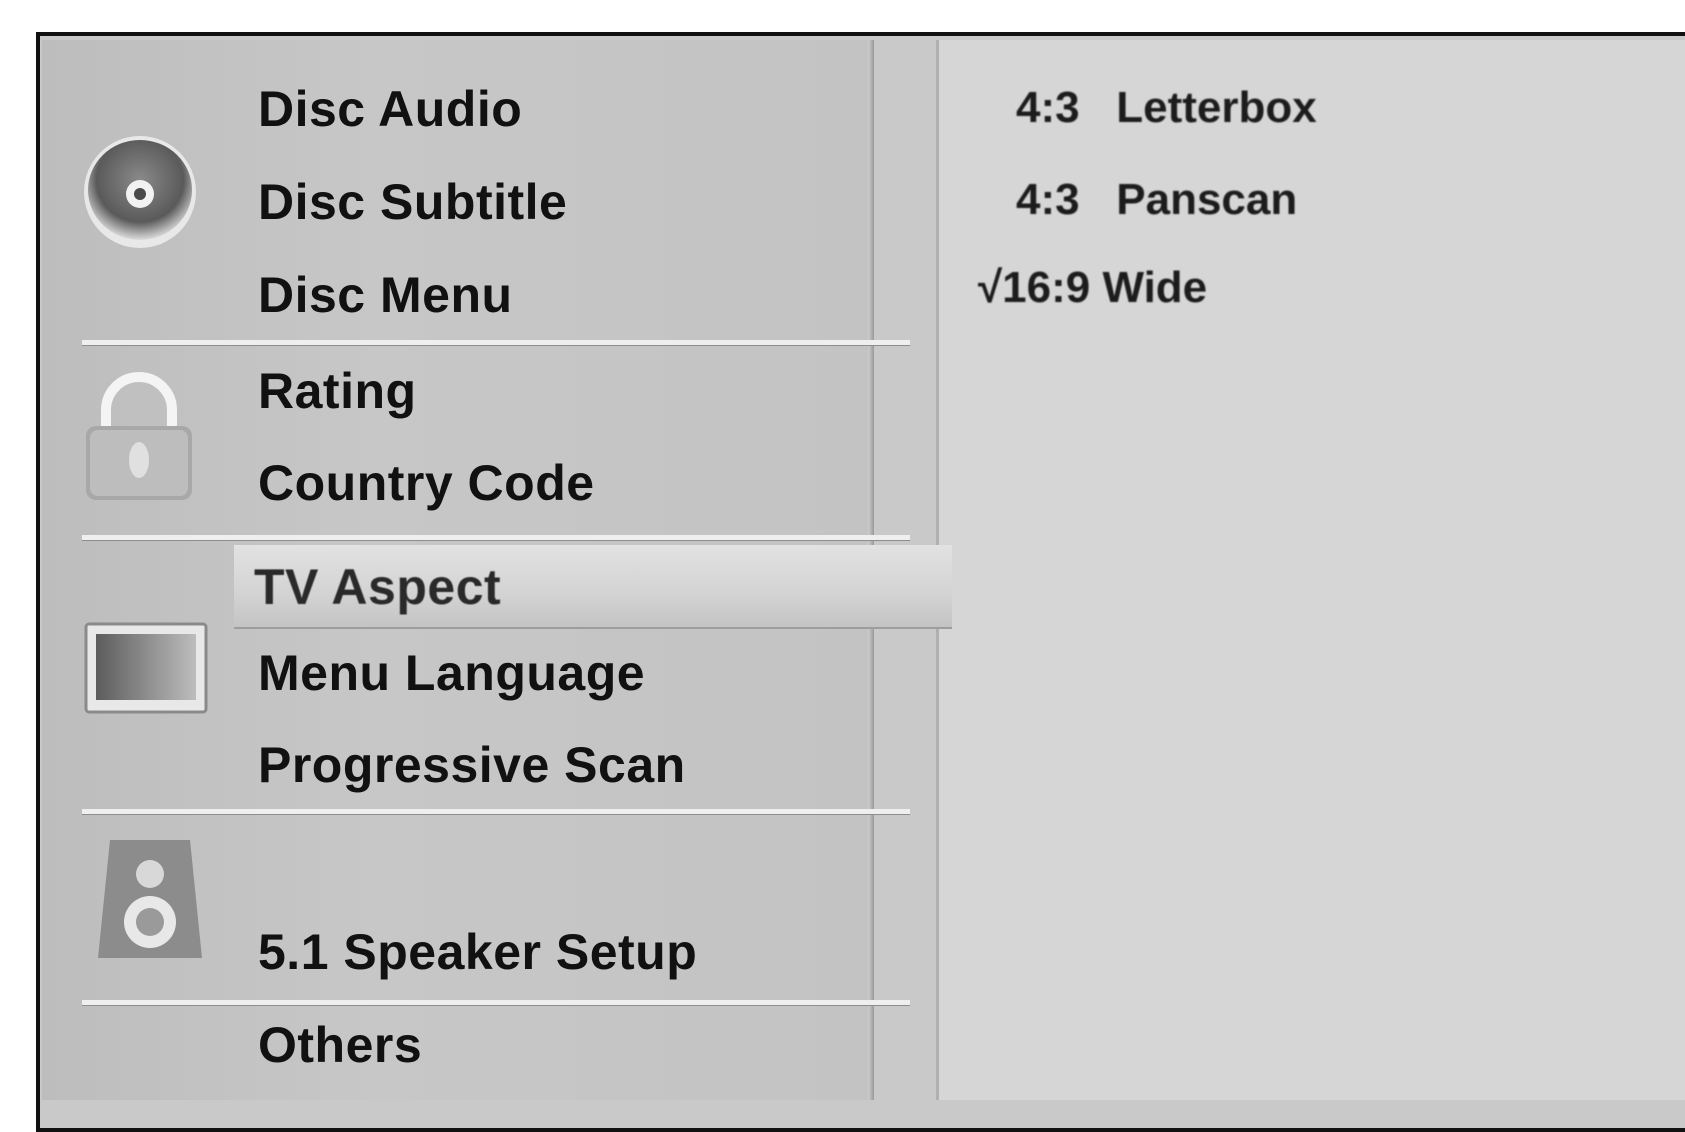  Describe the element at coordinates (385, 295) in the screenshot. I see `menu-item-disc-menu: Disc Menu` at that location.